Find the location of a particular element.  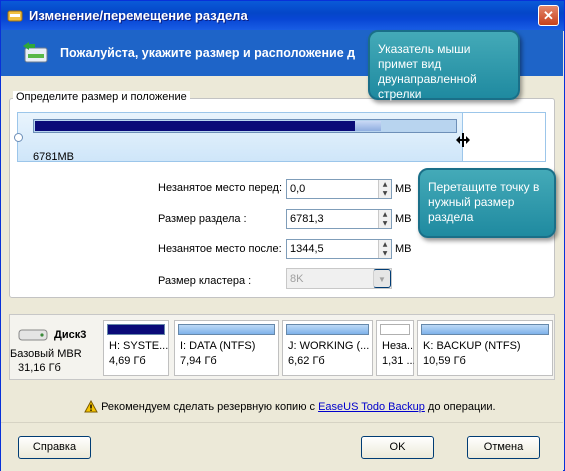

free-after-stepper: ▲ ▼ is located at coordinates (384, 249).